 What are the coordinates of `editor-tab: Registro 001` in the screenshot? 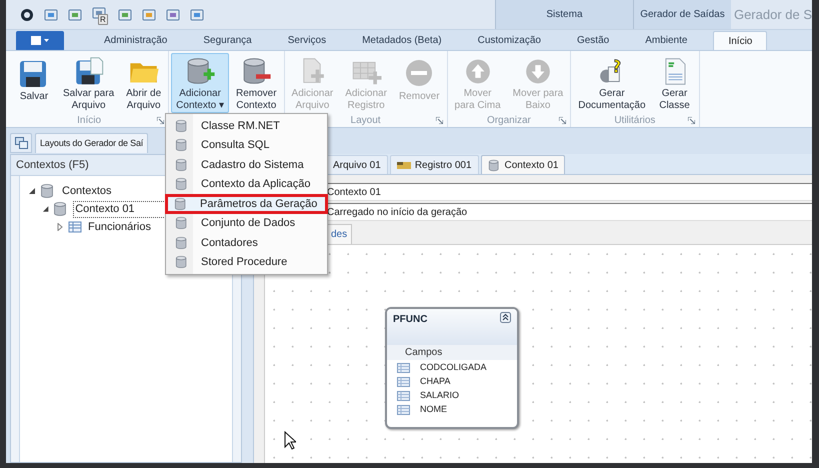 It's located at (434, 164).